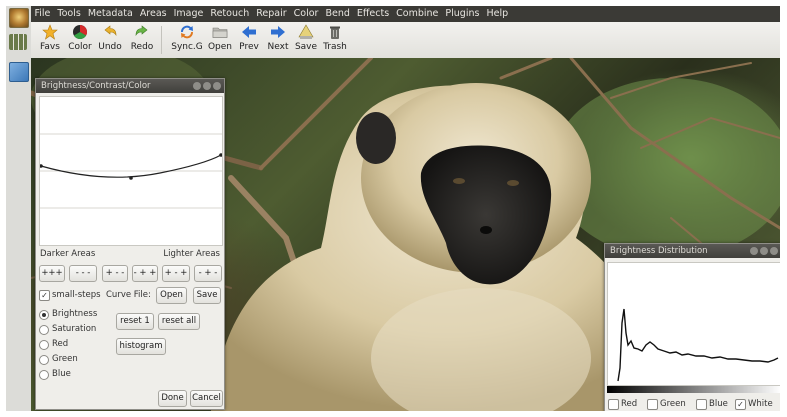 The height and width of the screenshot is (417, 787). What do you see at coordinates (171, 295) in the screenshot?
I see `curve-open-button: Open` at bounding box center [171, 295].